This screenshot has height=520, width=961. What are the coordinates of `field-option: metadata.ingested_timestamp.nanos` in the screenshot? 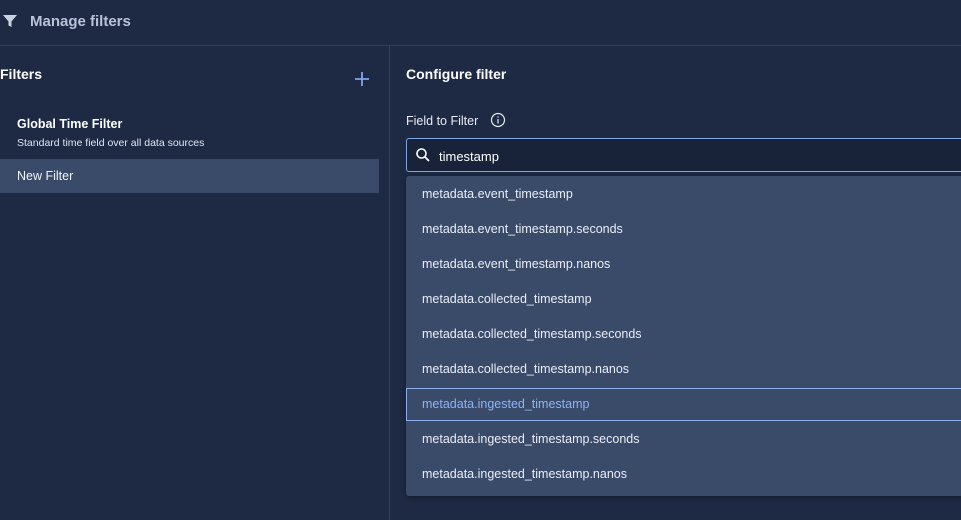 It's located at (683, 474).